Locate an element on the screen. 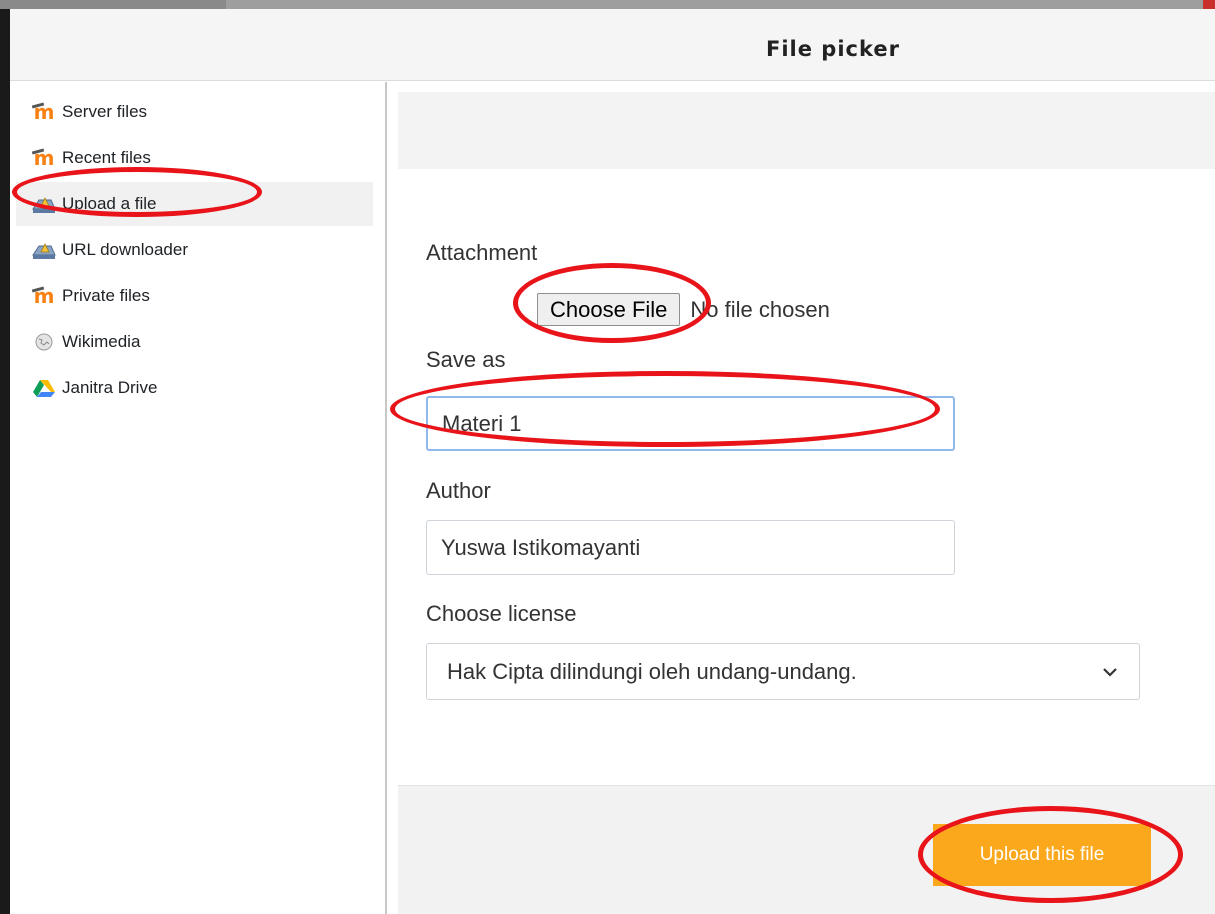 The width and height of the screenshot is (1215, 914). sidebar-item-server-files: m Server files is located at coordinates (194, 112).